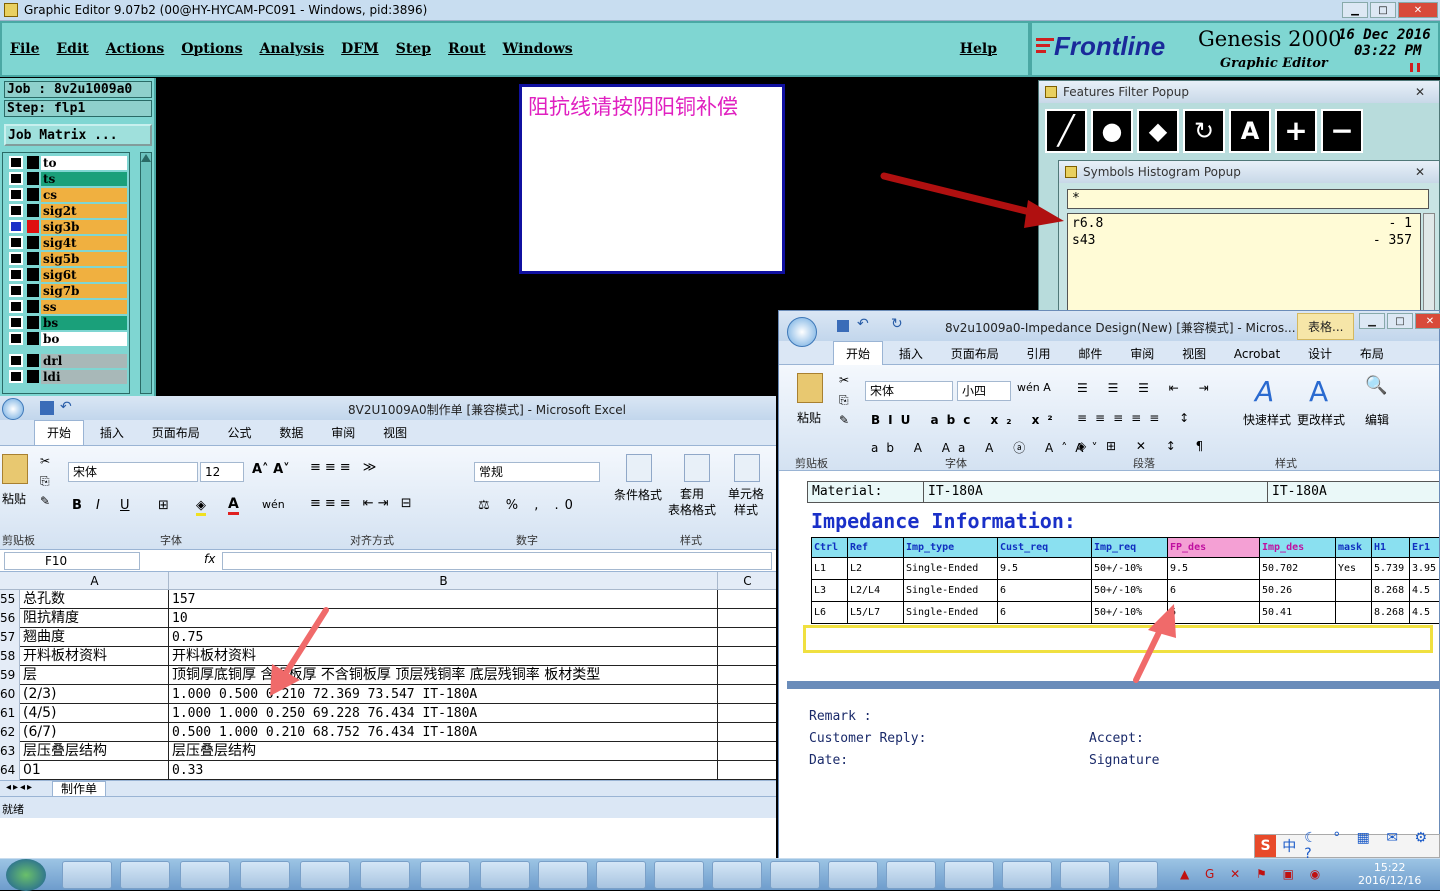  What do you see at coordinates (84, 338) in the screenshot?
I see `layer-name: bo` at bounding box center [84, 338].